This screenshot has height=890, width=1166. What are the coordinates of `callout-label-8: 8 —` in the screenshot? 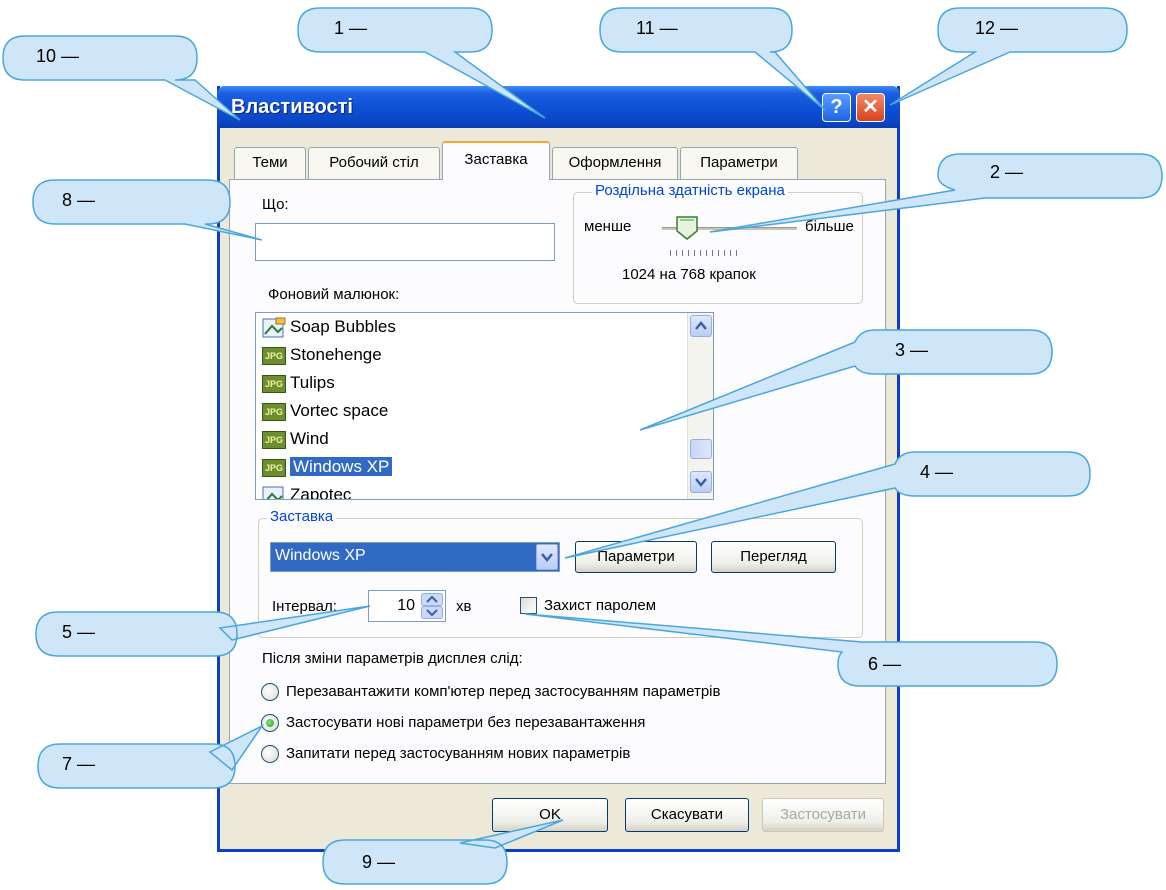 It's located at (79, 200).